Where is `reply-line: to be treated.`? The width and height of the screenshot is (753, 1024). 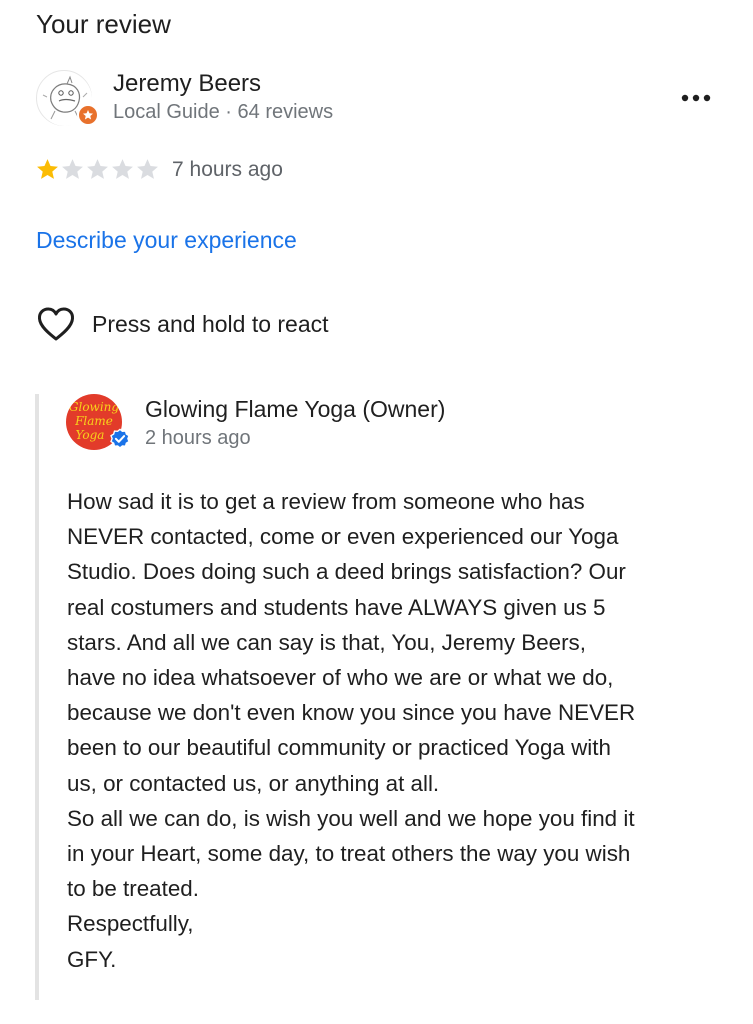 reply-line: to be treated. is located at coordinates (133, 889).